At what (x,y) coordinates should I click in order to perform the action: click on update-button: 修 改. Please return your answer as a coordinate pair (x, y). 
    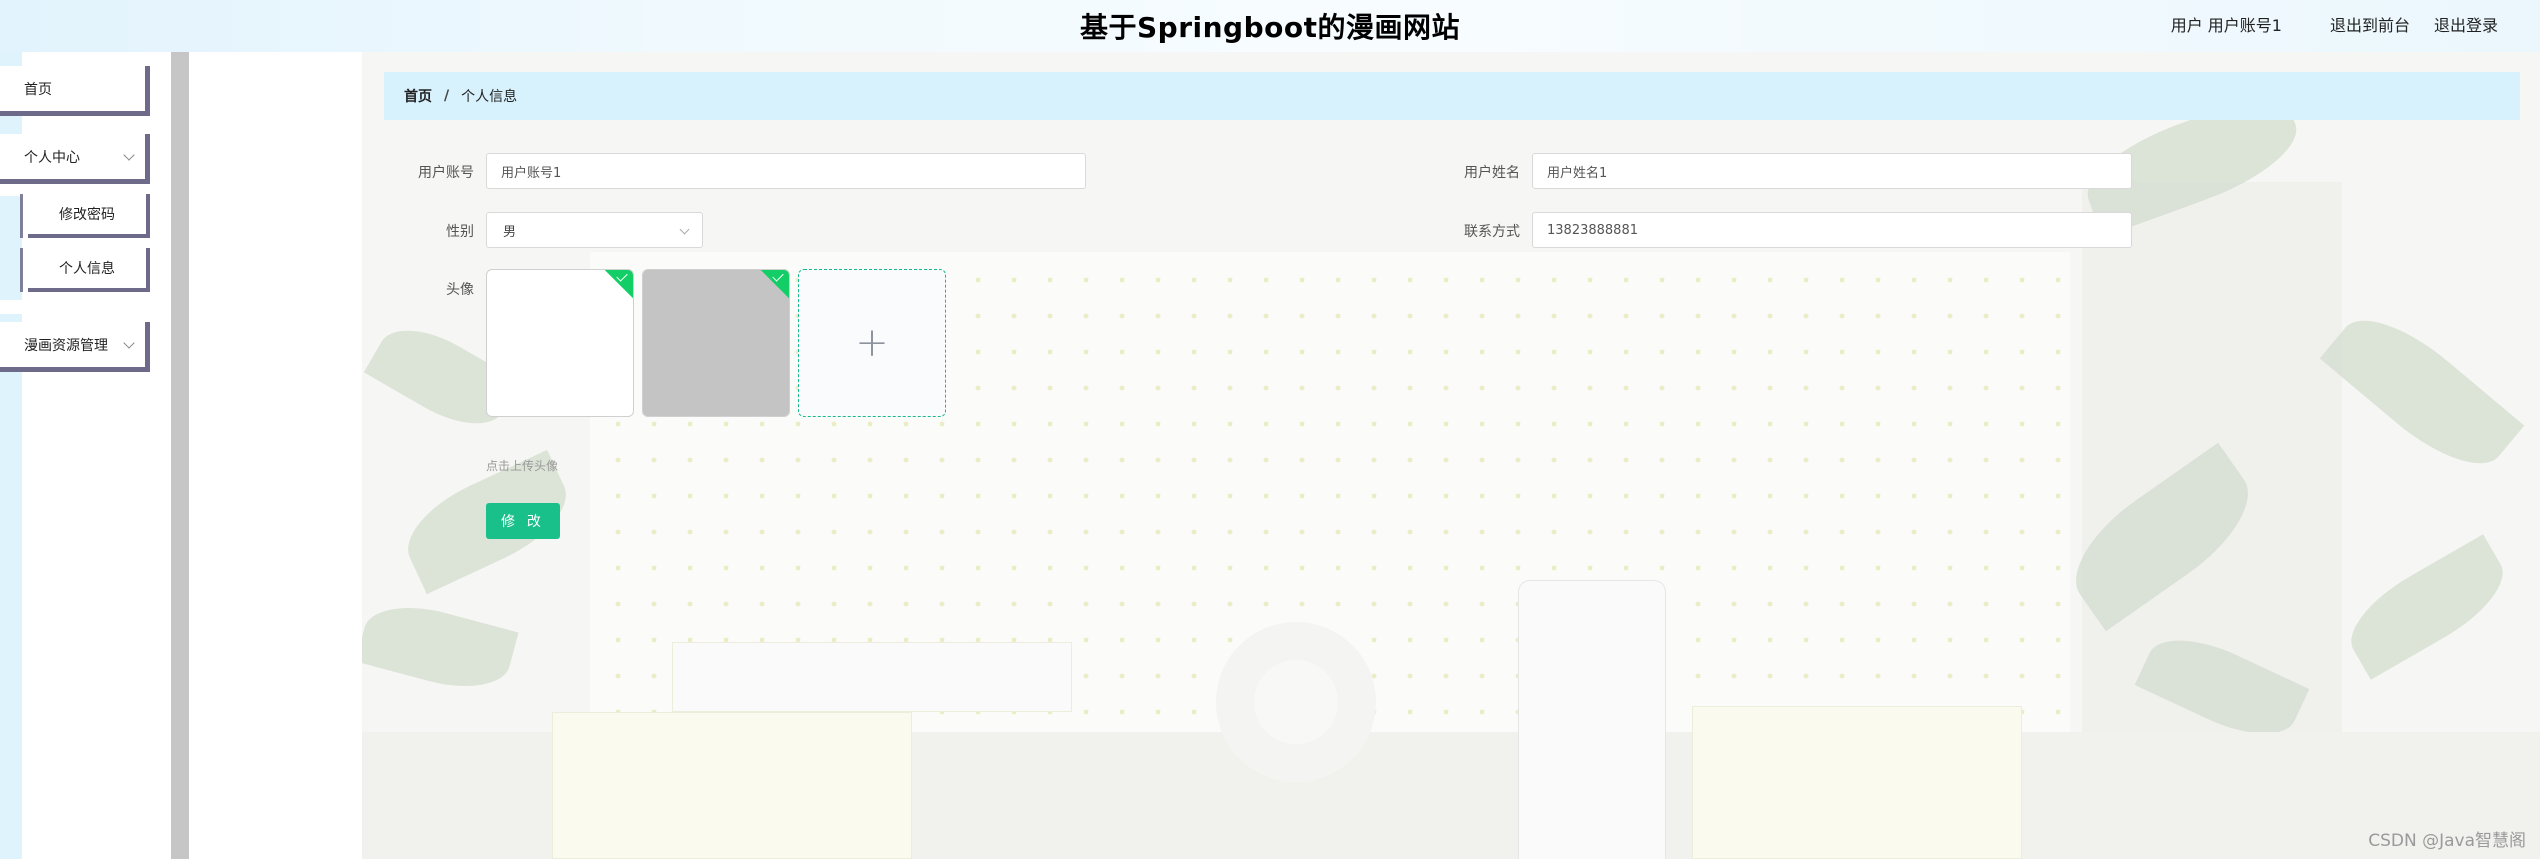
    Looking at the image, I should click on (523, 521).